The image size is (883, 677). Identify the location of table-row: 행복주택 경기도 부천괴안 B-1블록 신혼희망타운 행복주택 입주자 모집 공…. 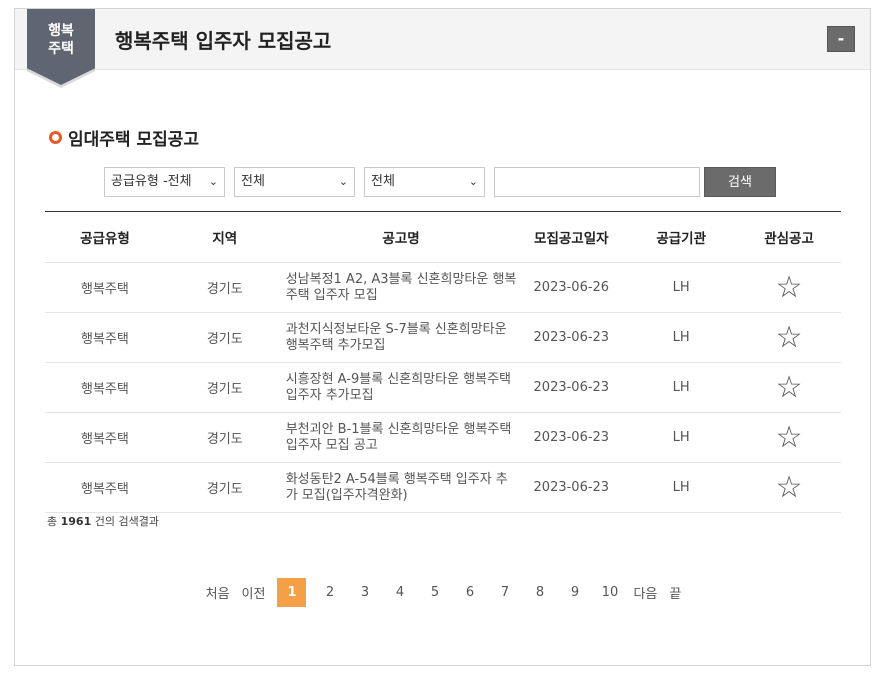
(443, 438).